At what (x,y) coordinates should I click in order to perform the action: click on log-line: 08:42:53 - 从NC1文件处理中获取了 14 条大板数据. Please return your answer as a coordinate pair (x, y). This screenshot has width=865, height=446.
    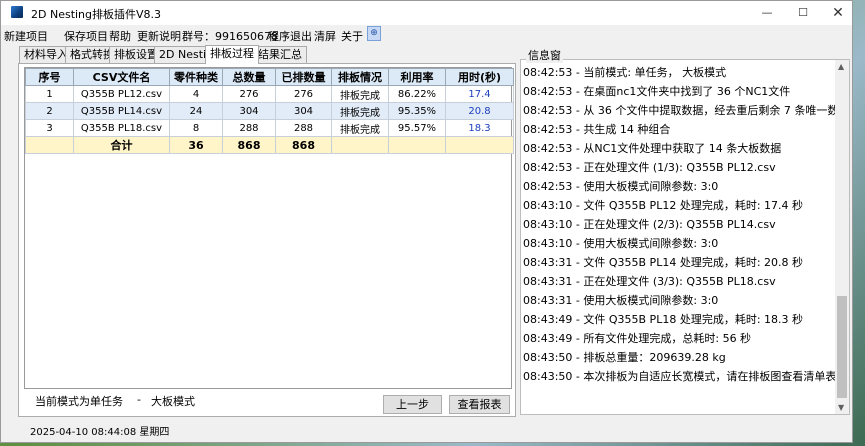
    Looking at the image, I should click on (652, 148).